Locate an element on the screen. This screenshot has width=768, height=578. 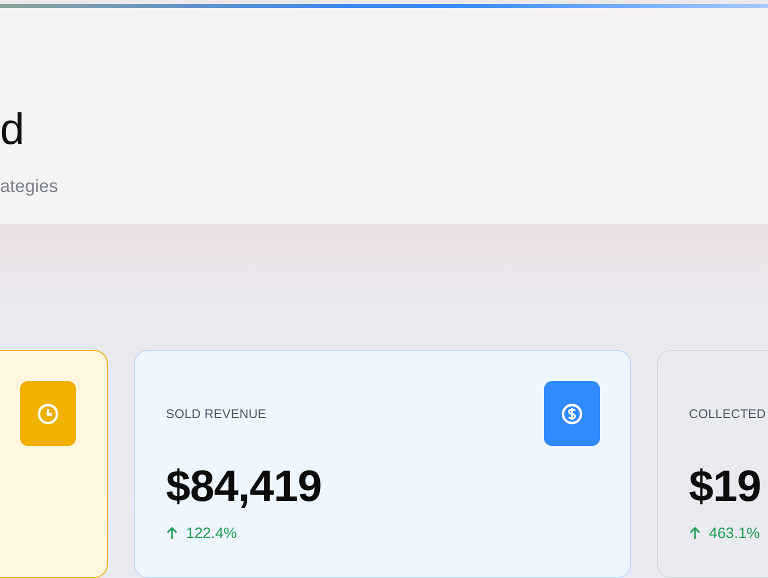
stat-value: $84,419 is located at coordinates (244, 487).